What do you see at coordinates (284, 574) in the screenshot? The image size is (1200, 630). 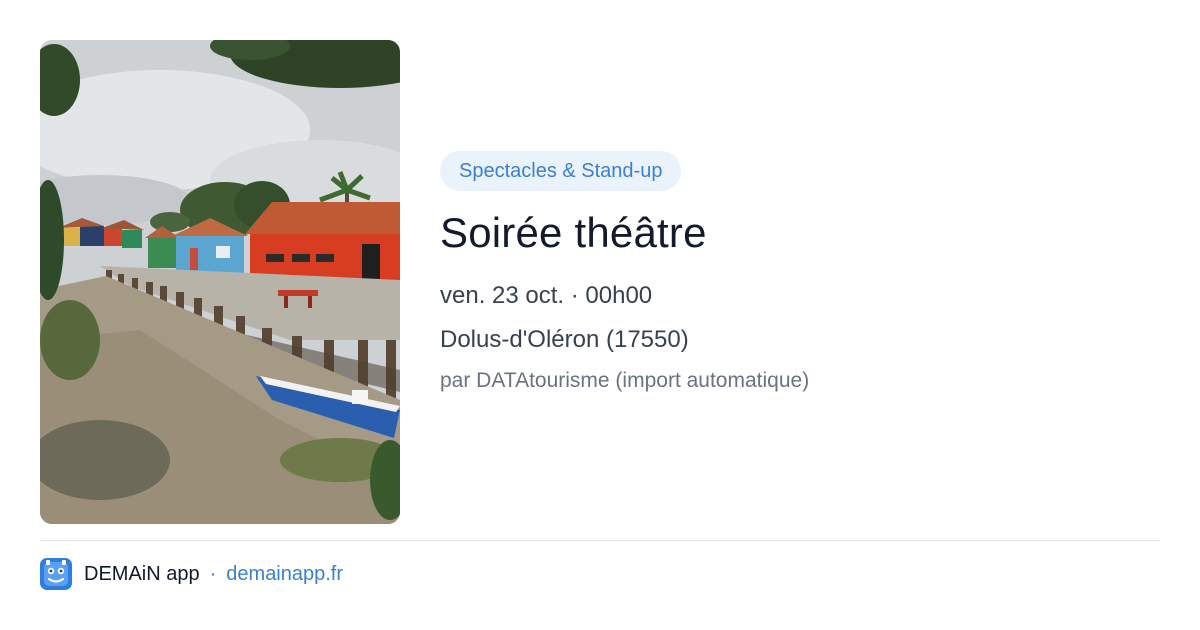 I see `app-url-link: demainapp.fr` at bounding box center [284, 574].